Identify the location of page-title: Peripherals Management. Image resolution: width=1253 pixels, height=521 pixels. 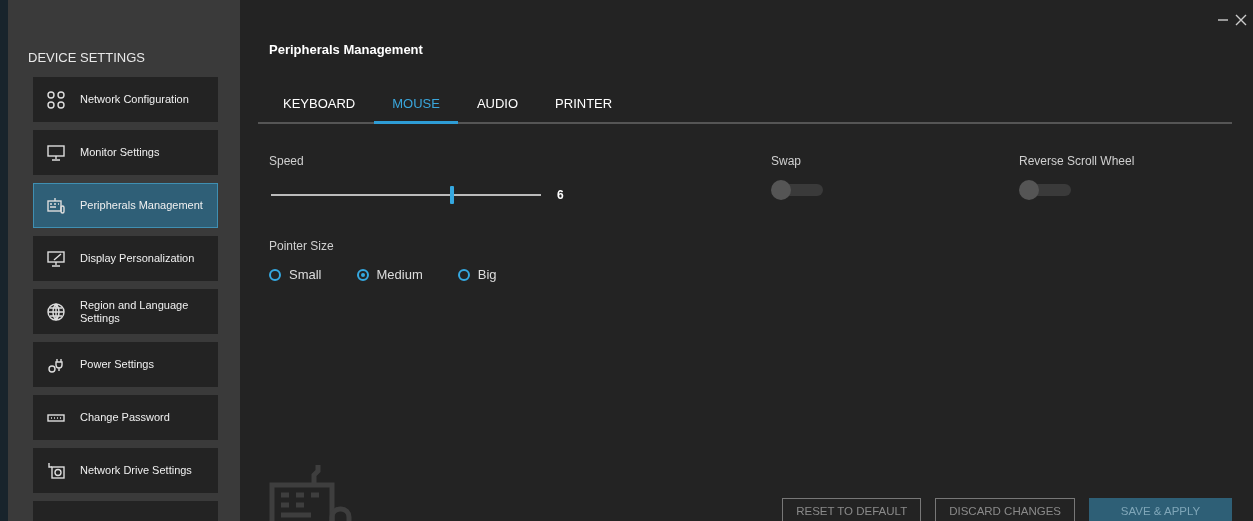
(346, 49).